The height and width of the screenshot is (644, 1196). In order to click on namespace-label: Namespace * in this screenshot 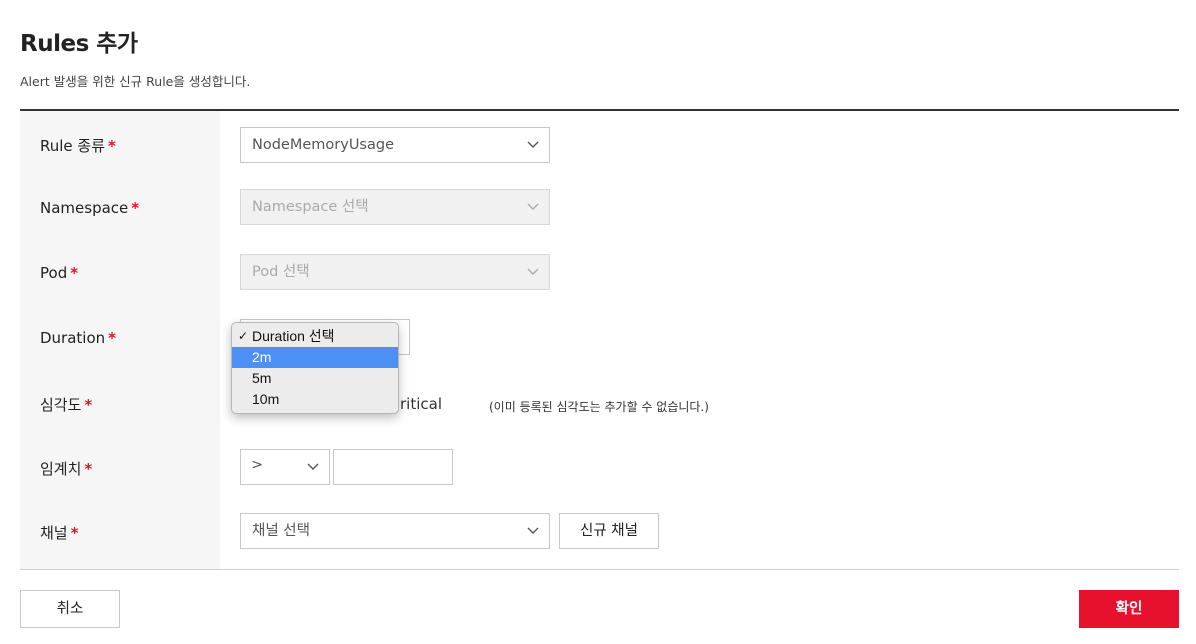, I will do `click(90, 208)`.